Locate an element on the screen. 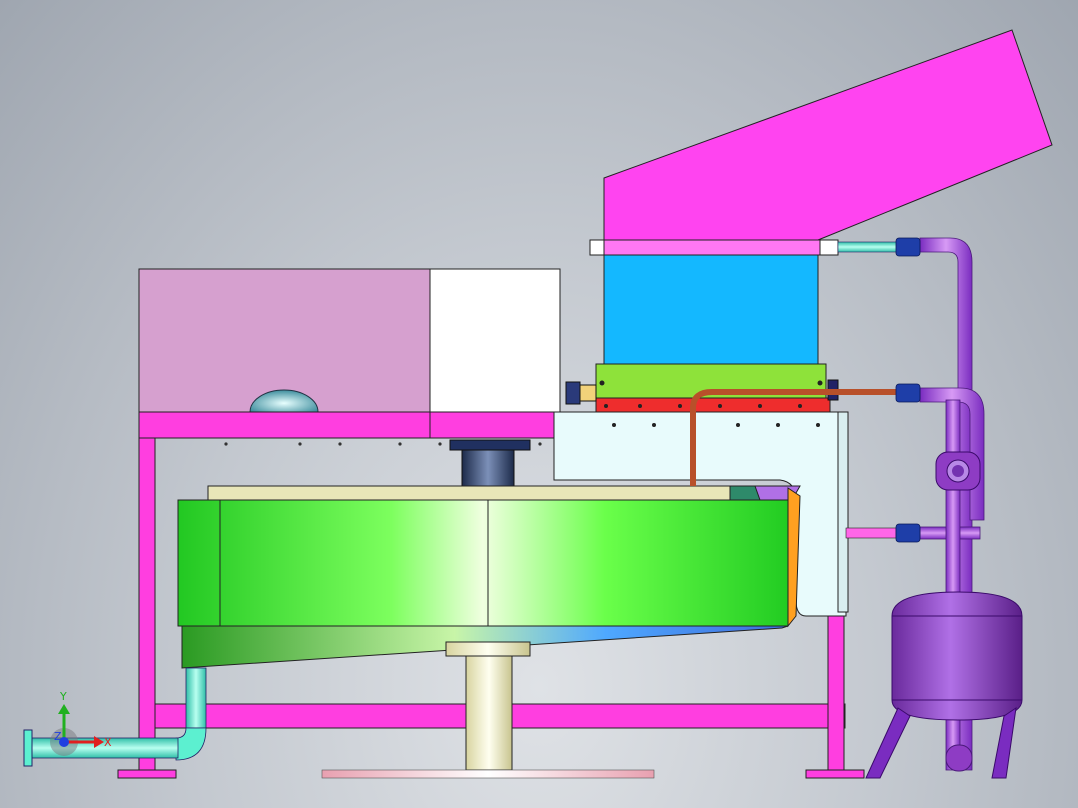  expansion-tank is located at coordinates (944, 685).